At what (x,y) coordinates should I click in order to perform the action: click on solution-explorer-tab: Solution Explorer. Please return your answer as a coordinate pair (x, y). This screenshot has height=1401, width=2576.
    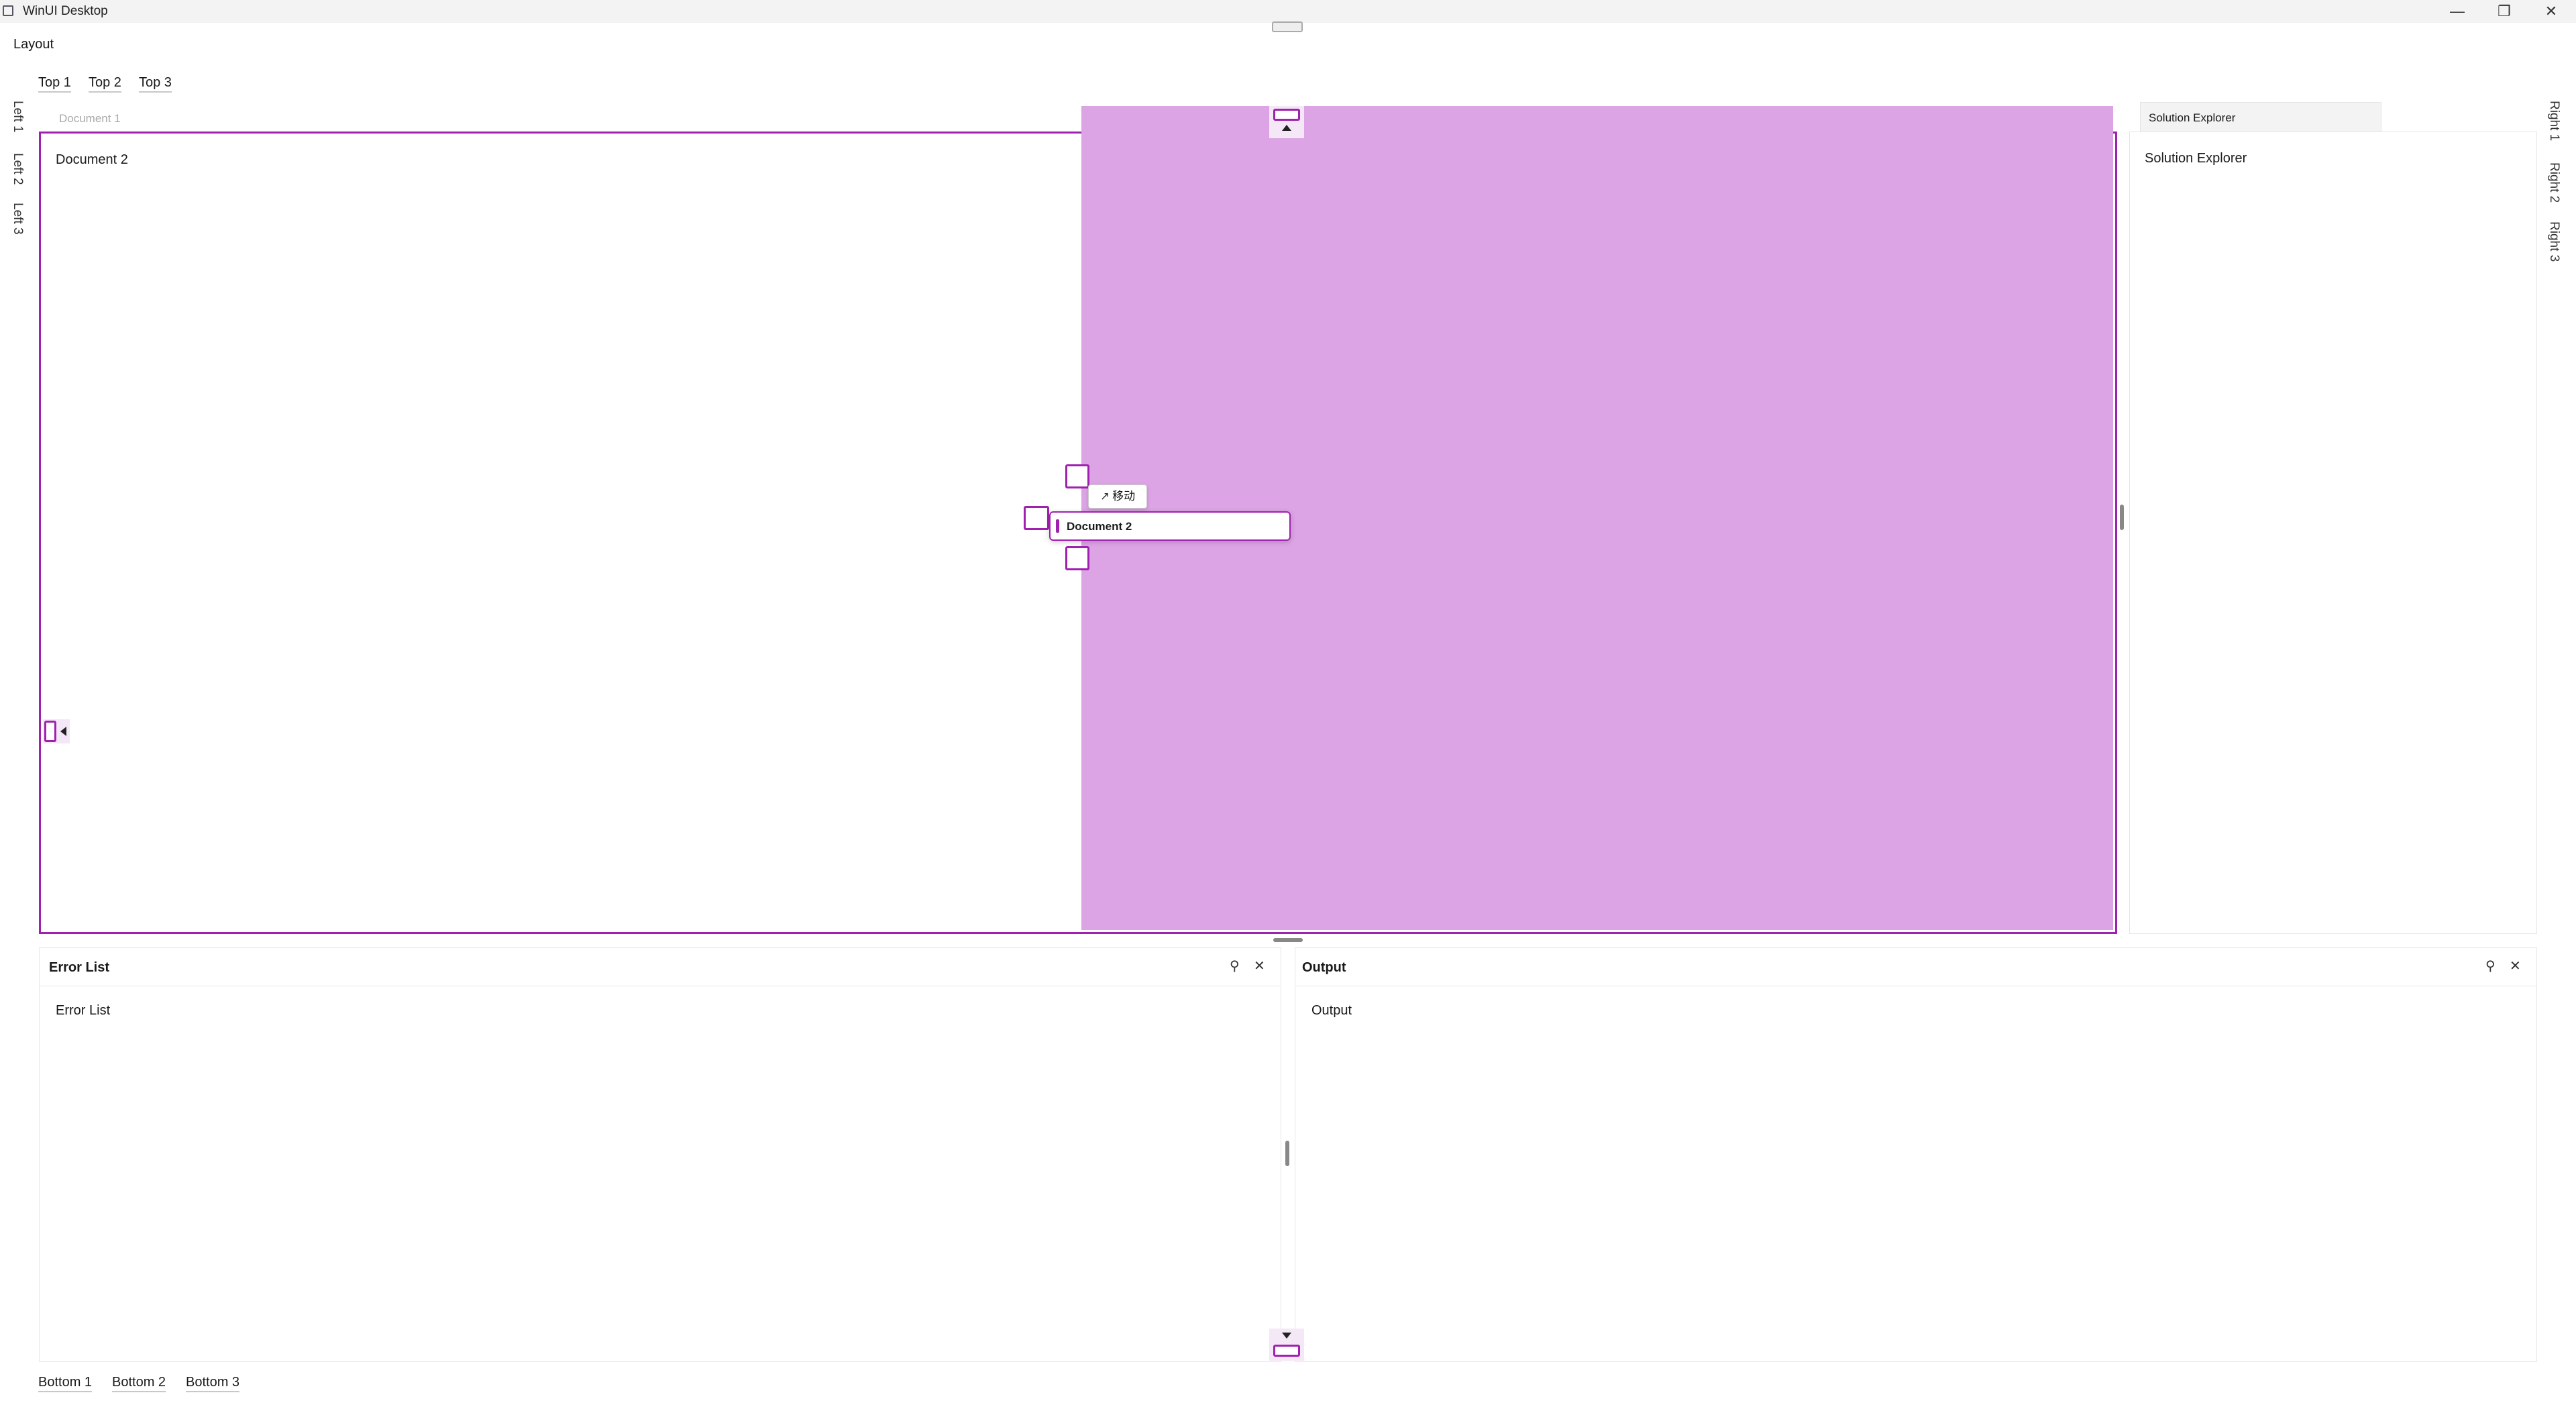
    Looking at the image, I should click on (2260, 117).